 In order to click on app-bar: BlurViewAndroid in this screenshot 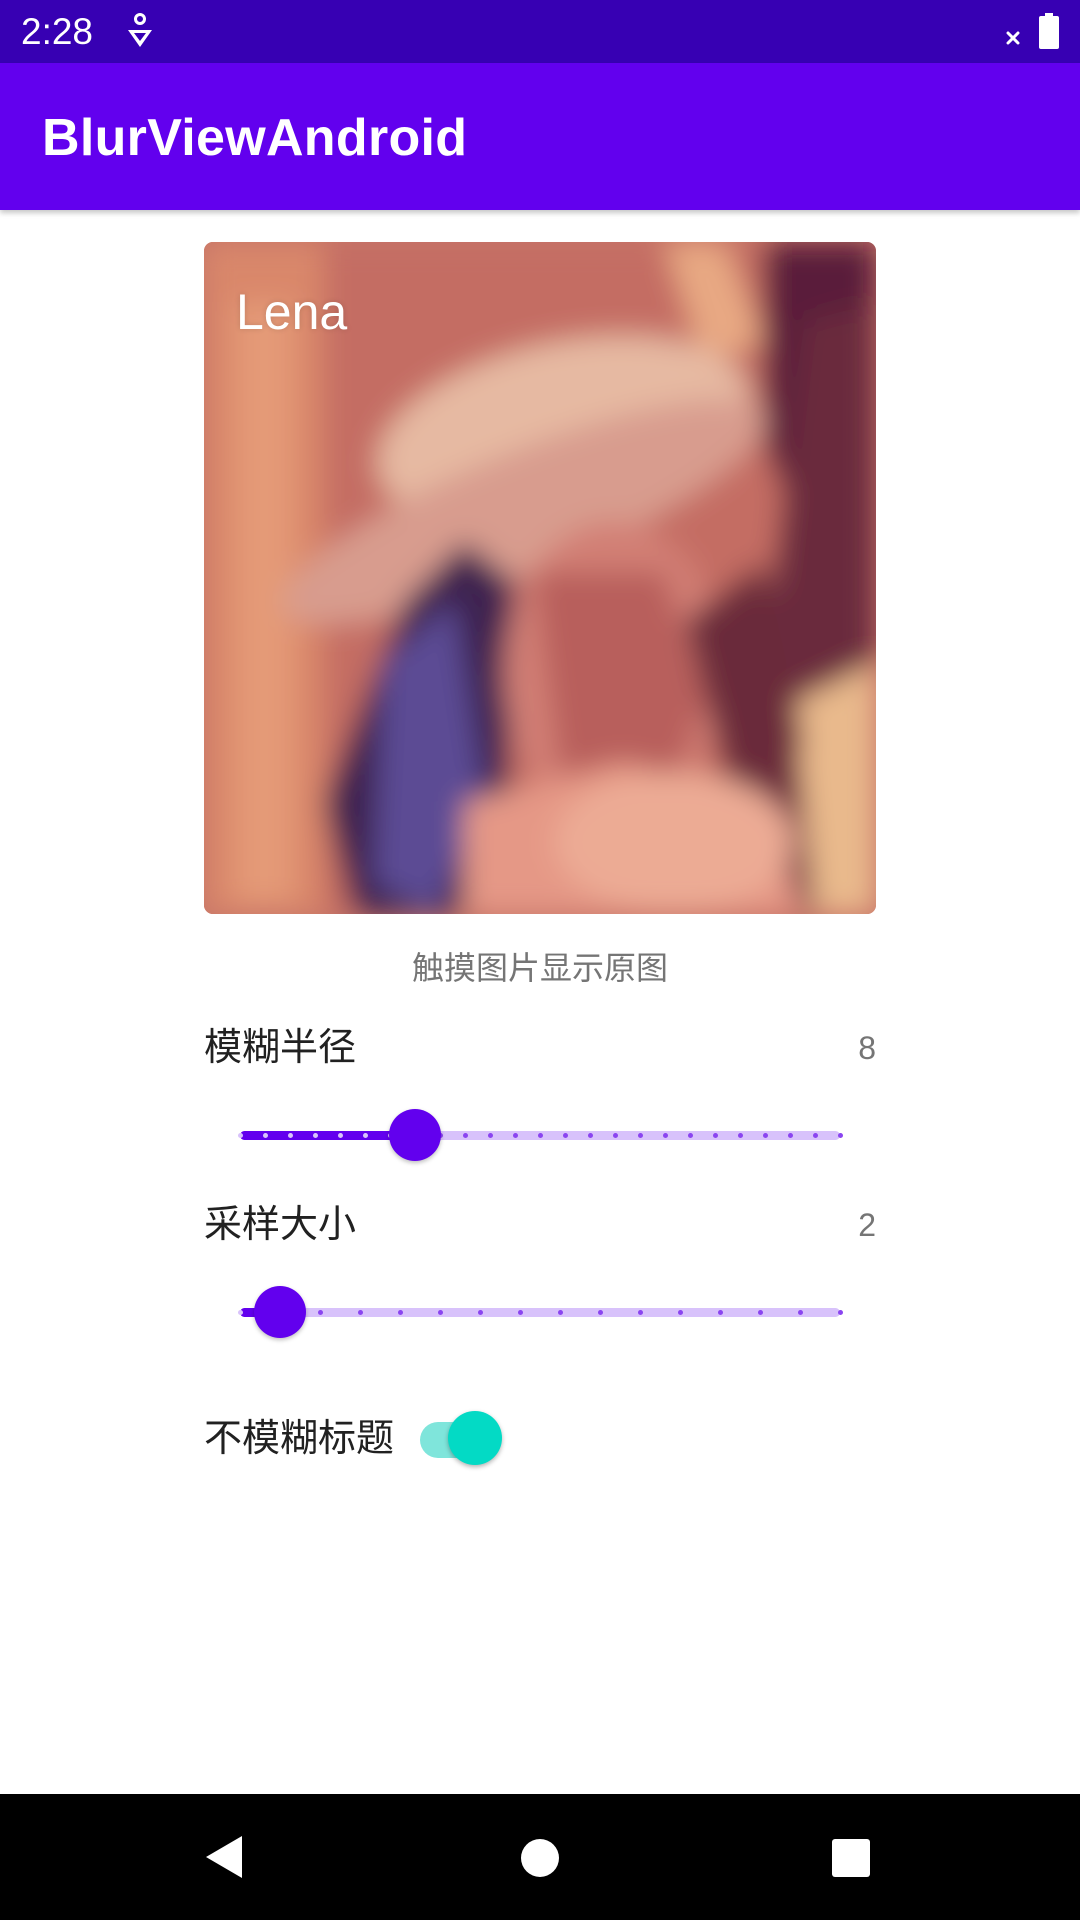, I will do `click(540, 136)`.